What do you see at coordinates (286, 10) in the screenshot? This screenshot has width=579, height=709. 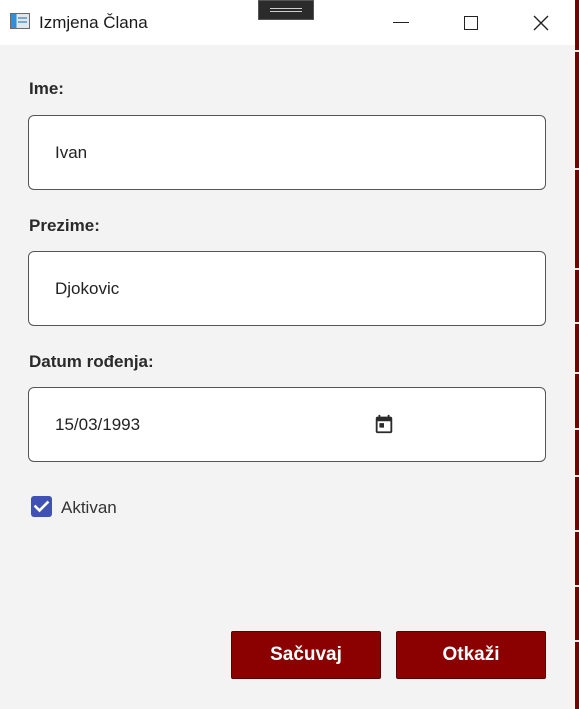 I see `drag-grip-handle` at bounding box center [286, 10].